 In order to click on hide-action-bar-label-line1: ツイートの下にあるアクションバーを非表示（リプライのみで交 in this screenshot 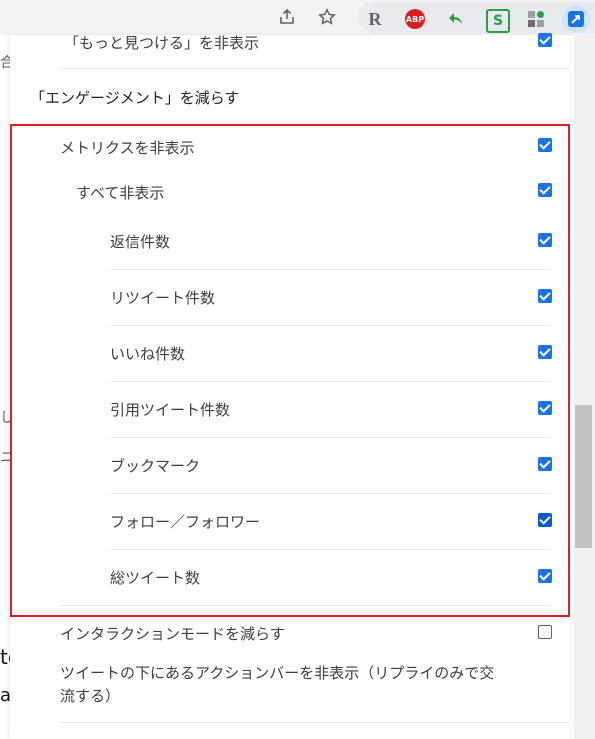, I will do `click(277, 673)`.